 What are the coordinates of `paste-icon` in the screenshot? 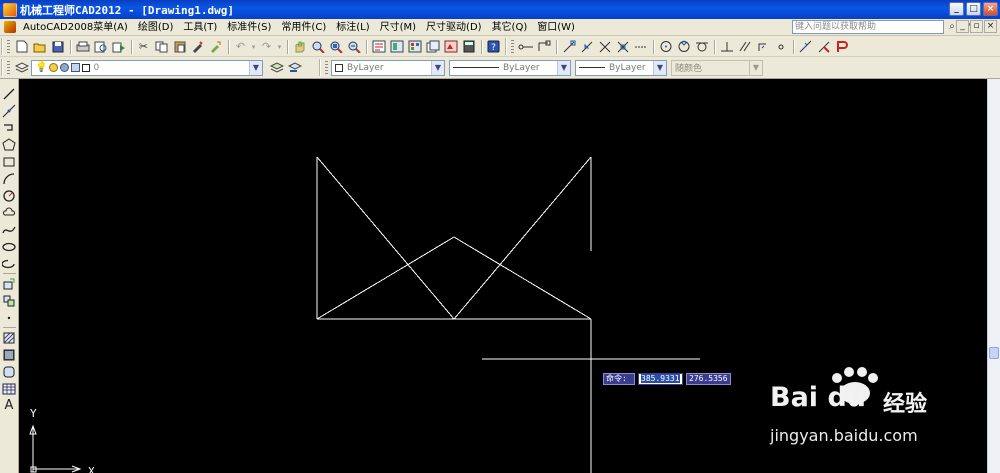 It's located at (179, 47).